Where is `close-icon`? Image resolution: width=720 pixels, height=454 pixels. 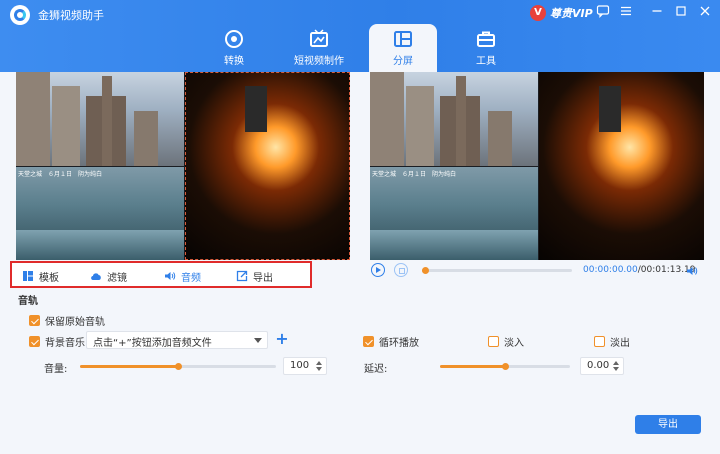
close-icon is located at coordinates (705, 12).